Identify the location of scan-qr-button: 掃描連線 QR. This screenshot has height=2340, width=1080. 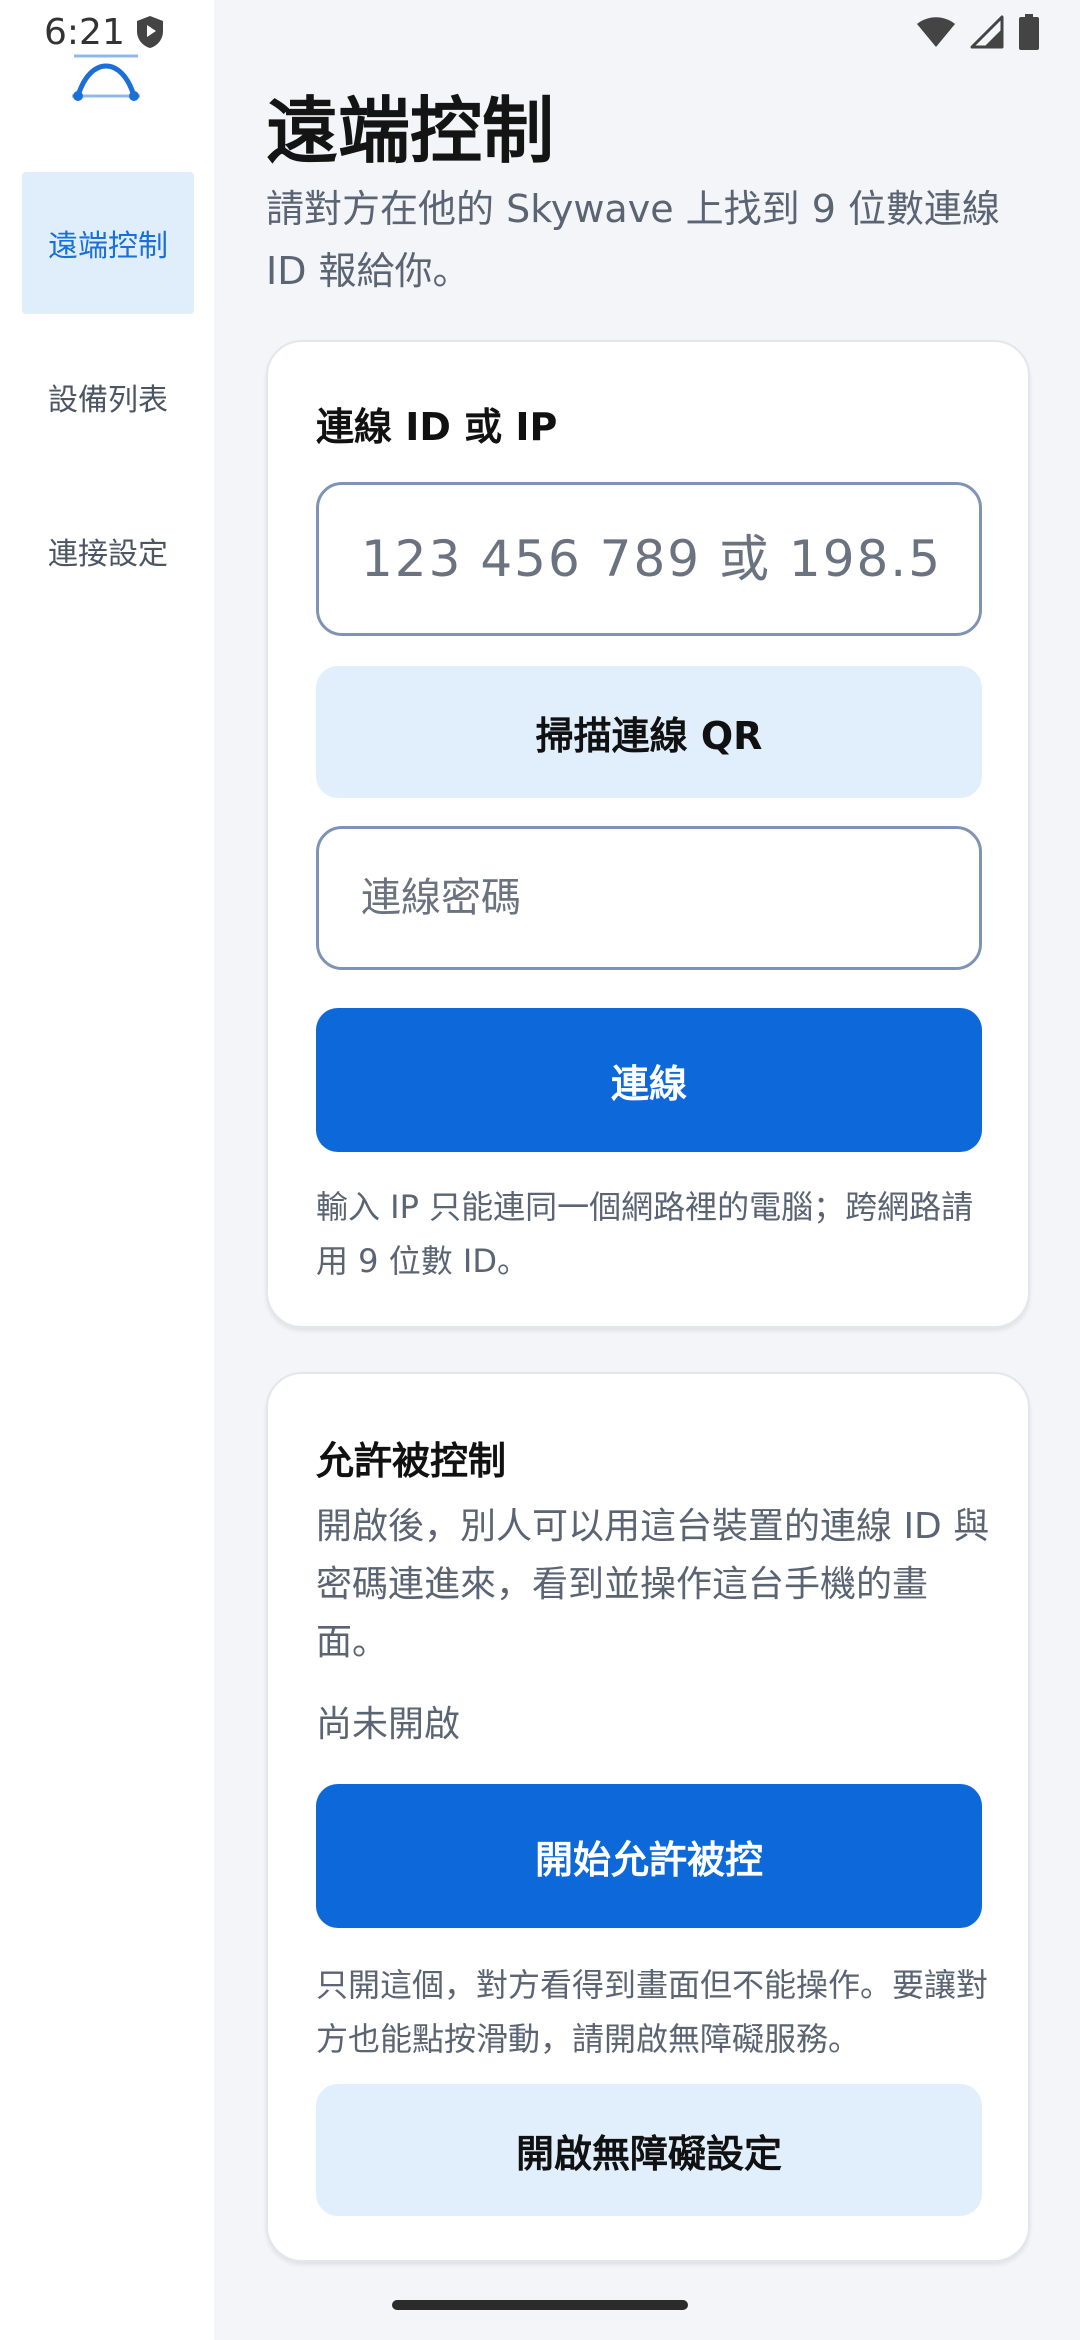
(649, 732).